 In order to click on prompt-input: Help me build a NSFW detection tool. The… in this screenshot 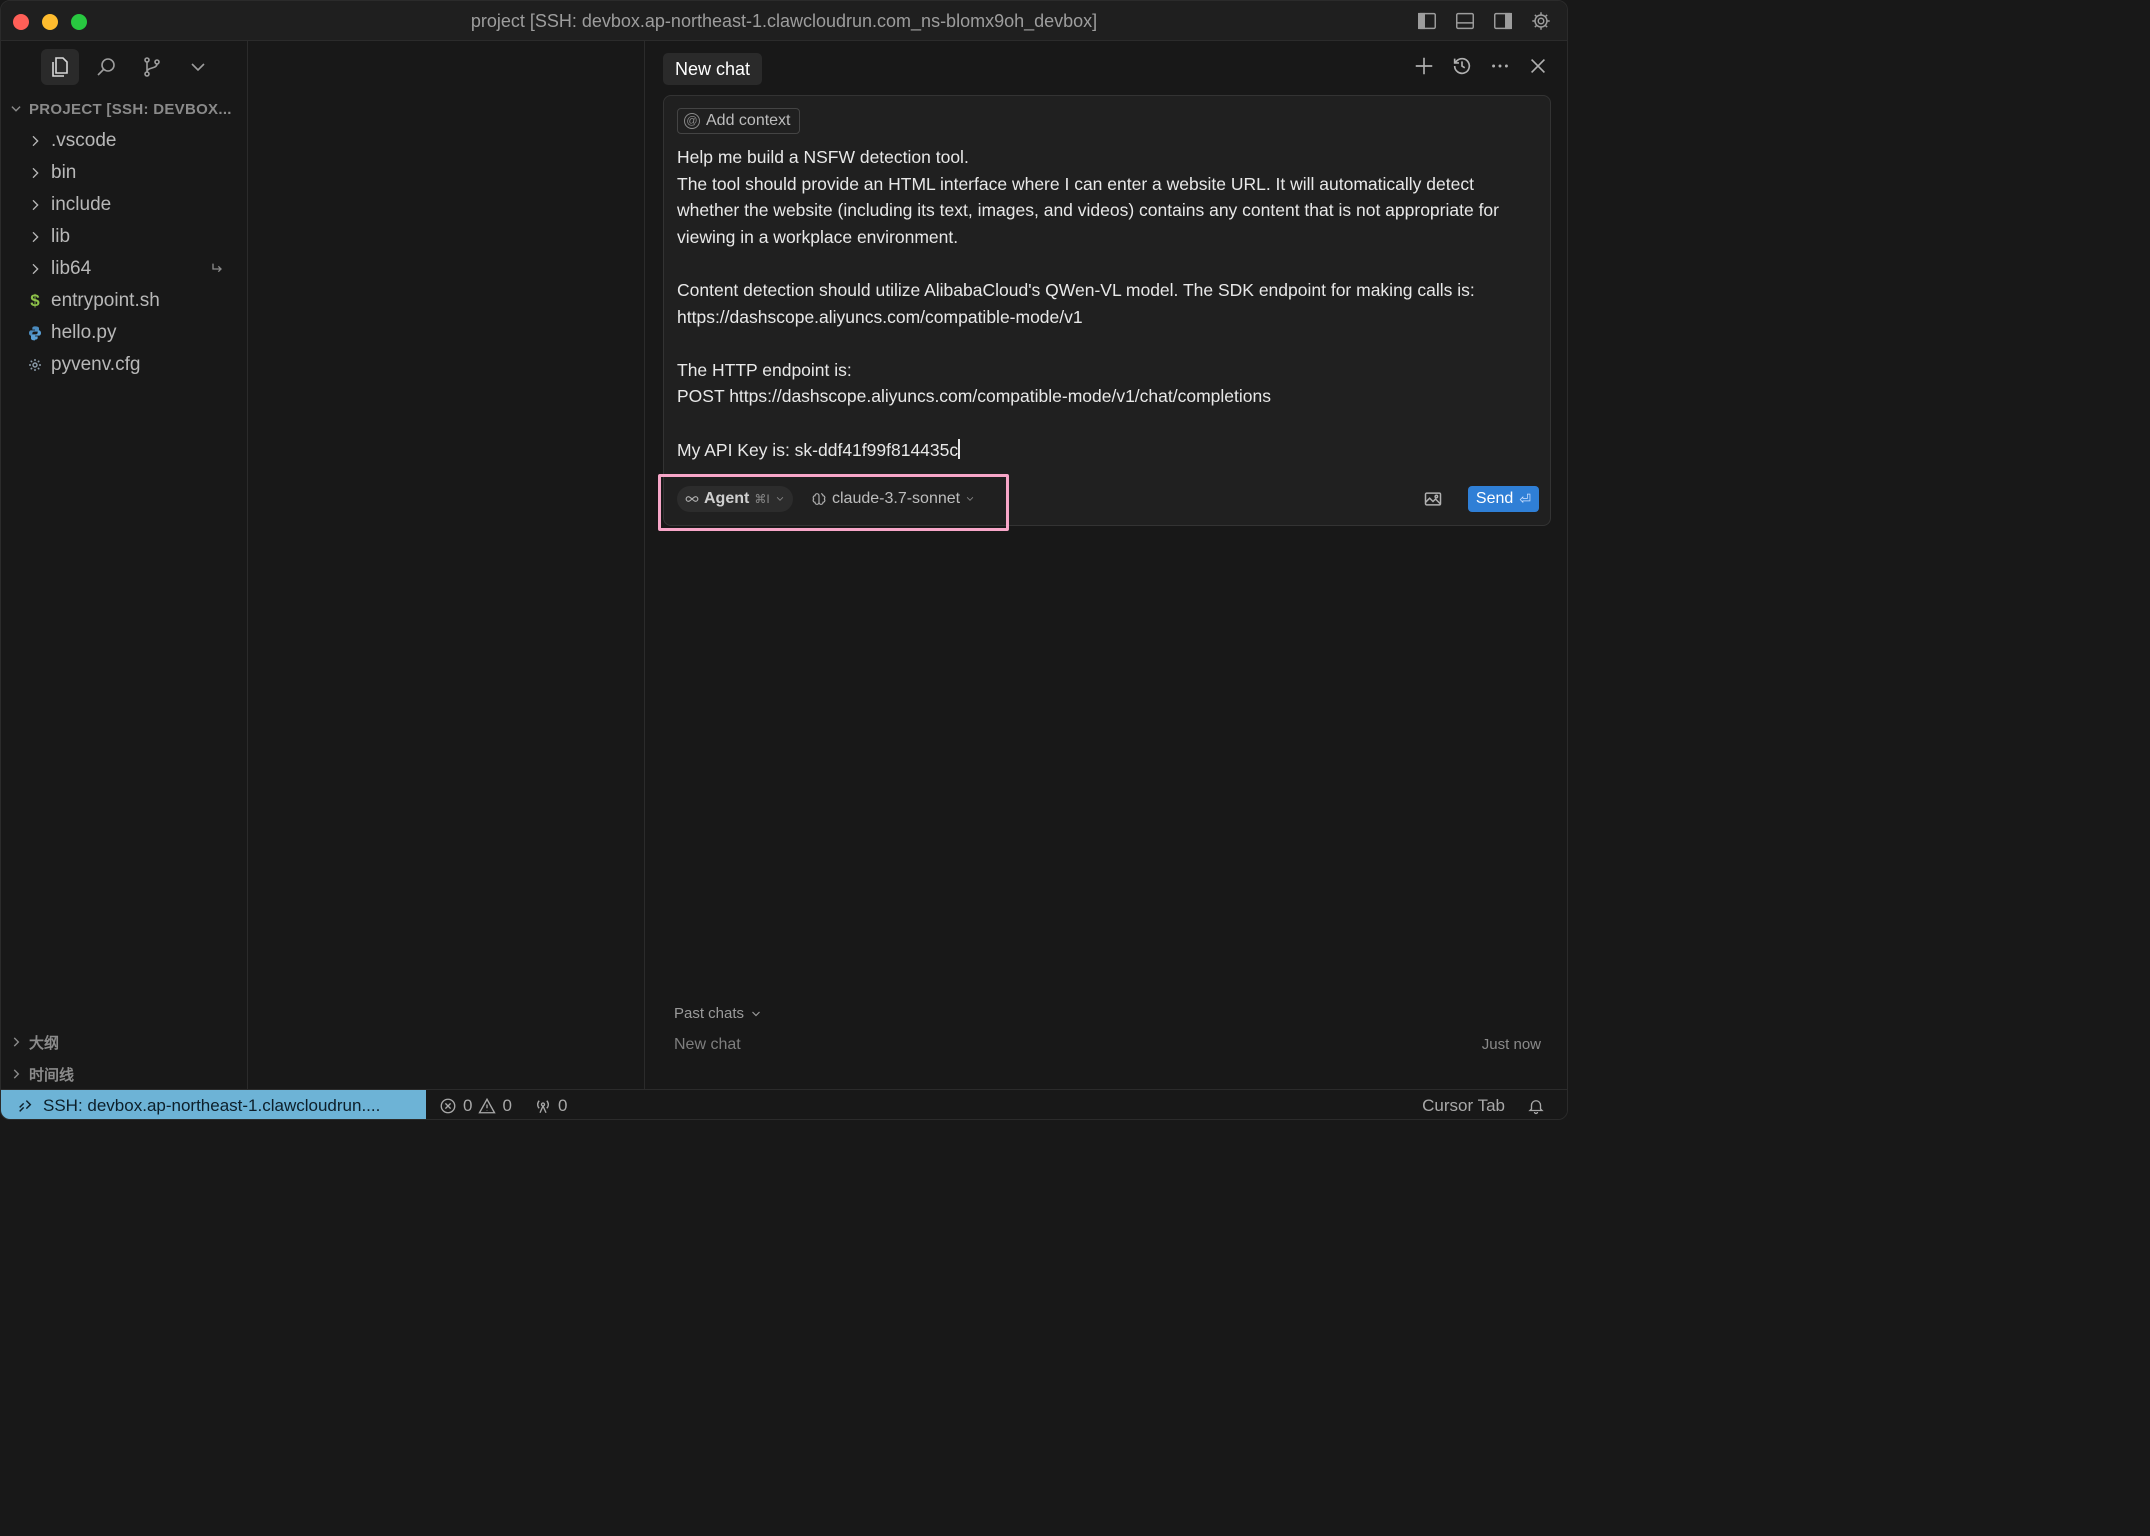, I will do `click(1108, 303)`.